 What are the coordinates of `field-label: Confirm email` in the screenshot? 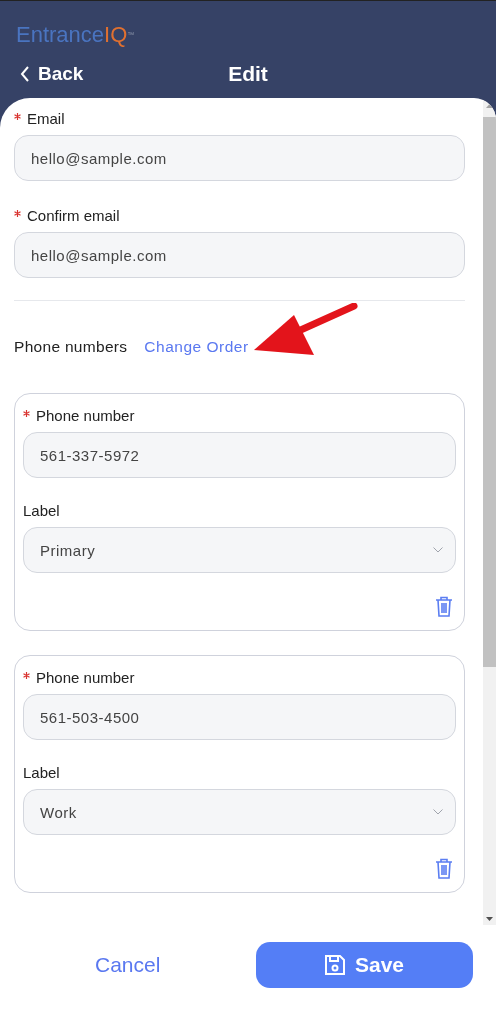 It's located at (73, 215).